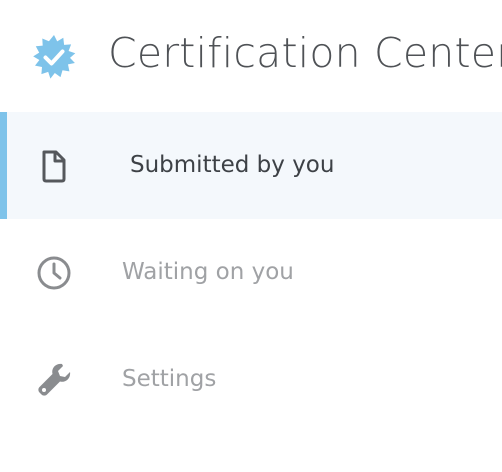 This screenshot has width=502, height=472. Describe the element at coordinates (232, 165) in the screenshot. I see `nav-item-label: Submitted by you` at that location.